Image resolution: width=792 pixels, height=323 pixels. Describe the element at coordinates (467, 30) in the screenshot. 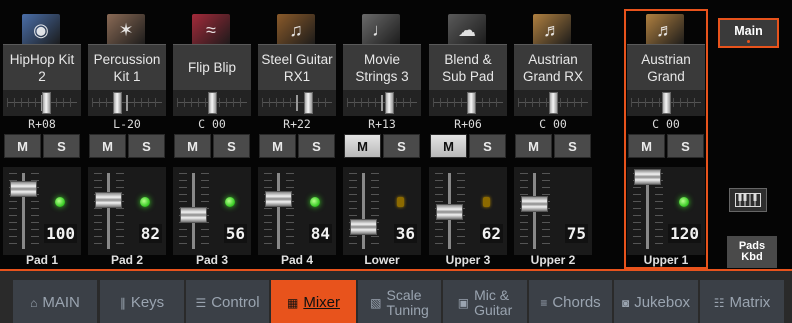

I see `instrument-thumbnail: ☁` at that location.